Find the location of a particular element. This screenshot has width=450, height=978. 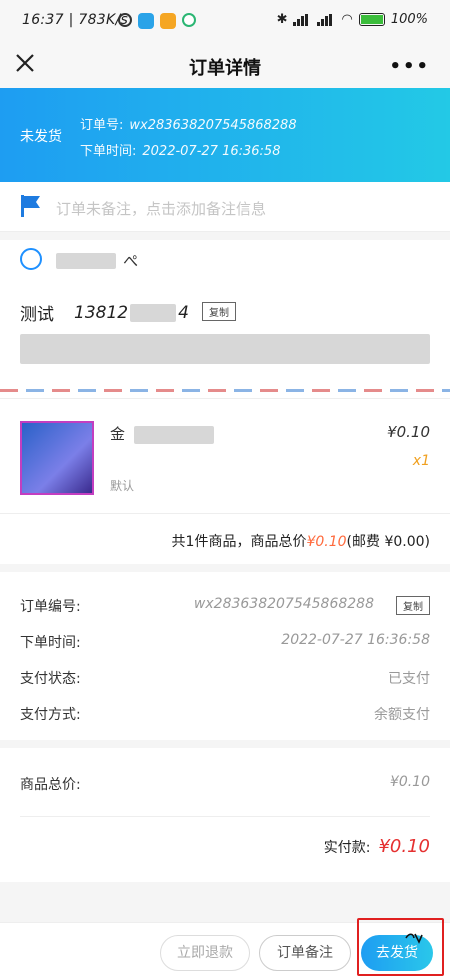

info-value: 余额支付 is located at coordinates (402, 715).